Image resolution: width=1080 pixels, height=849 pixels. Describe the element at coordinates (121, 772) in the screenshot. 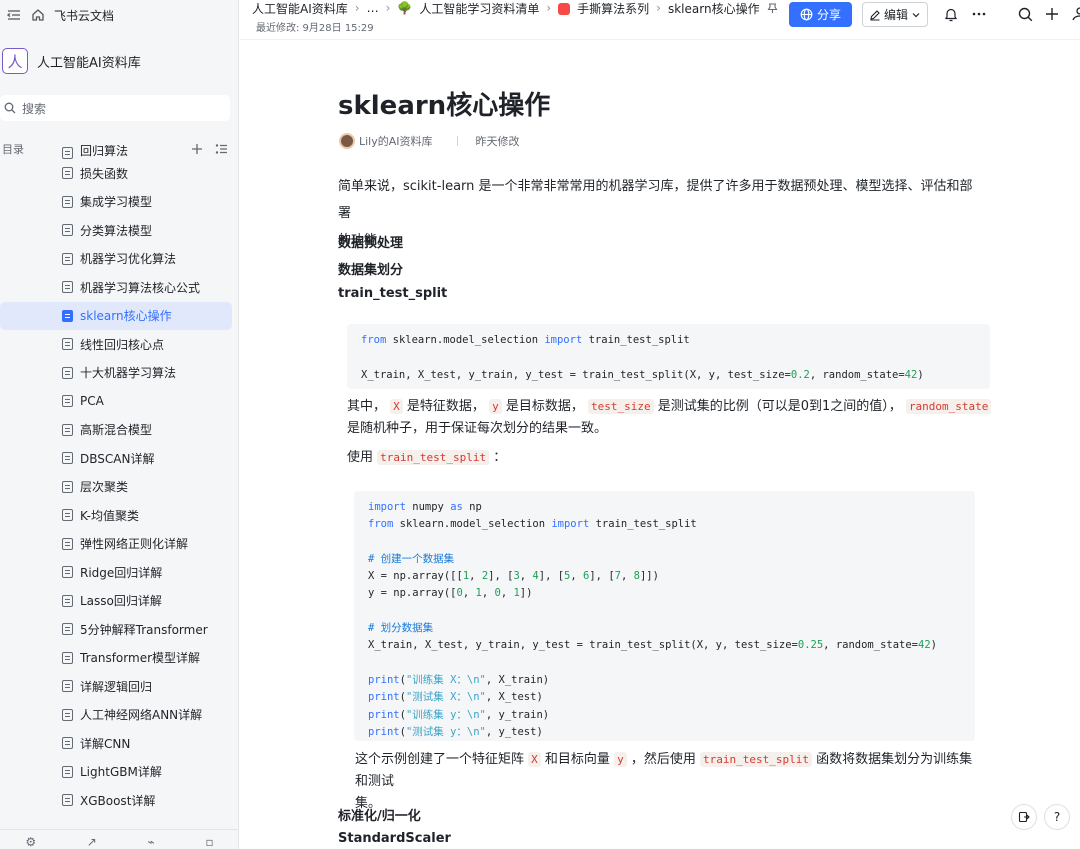

I see `sidebar-item-label: LightGBM详解` at that location.